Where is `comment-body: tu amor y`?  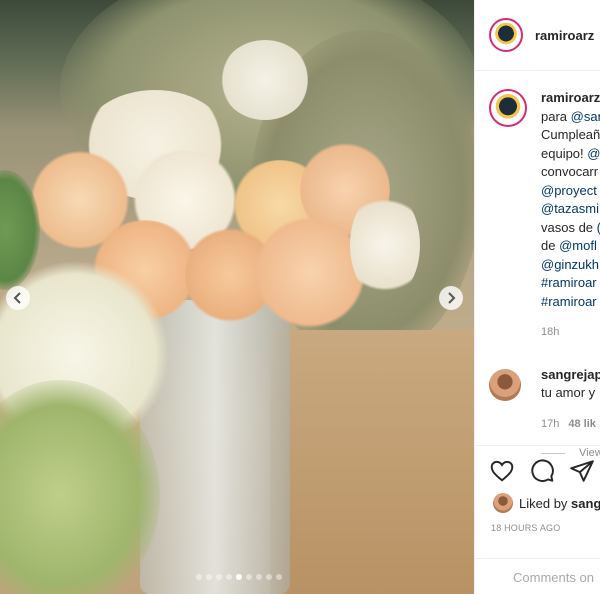 comment-body: tu amor y is located at coordinates (568, 392).